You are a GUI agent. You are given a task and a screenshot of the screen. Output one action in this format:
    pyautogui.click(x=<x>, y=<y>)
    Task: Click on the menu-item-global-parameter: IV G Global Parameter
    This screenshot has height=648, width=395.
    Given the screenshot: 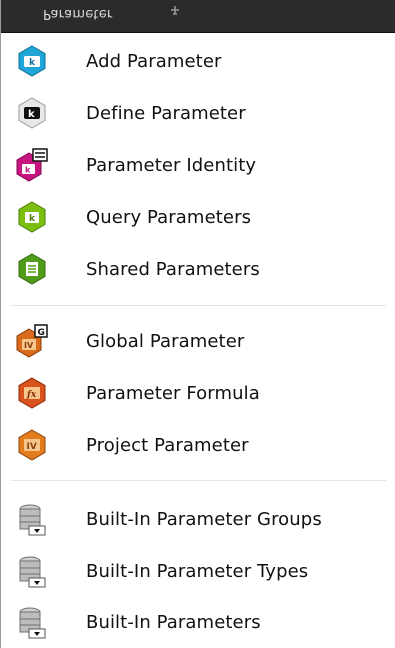 What is the action you would take?
    pyautogui.click(x=198, y=341)
    